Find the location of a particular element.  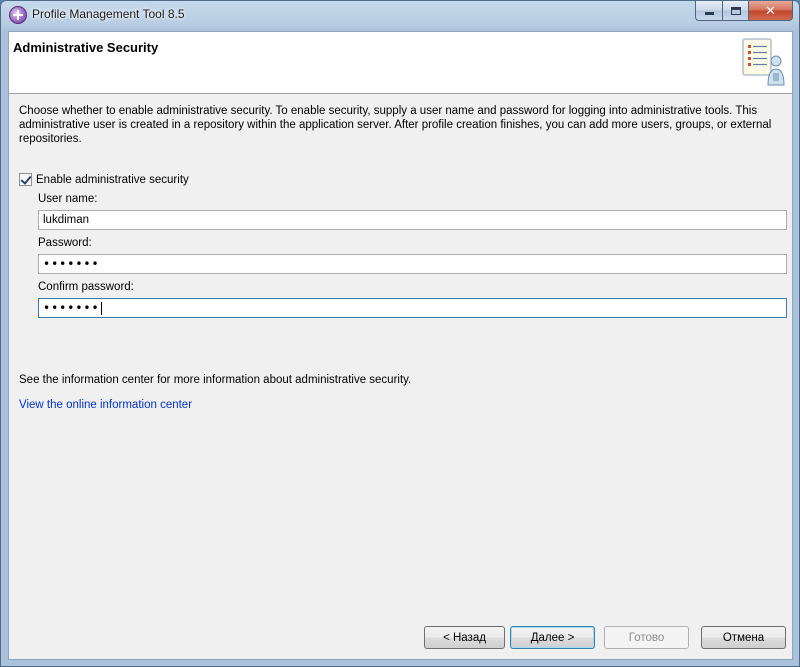

wizard-header: Administrative Security is located at coordinates (400, 63).